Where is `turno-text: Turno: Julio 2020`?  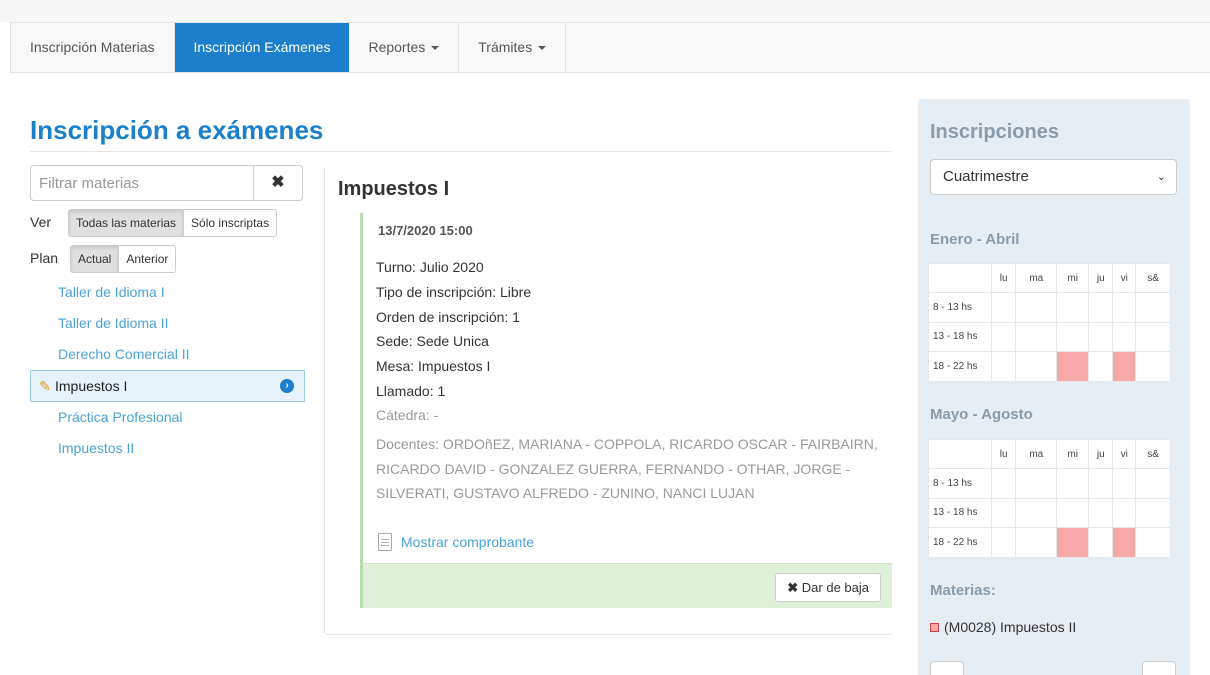
turno-text: Turno: Julio 2020 is located at coordinates (430, 267).